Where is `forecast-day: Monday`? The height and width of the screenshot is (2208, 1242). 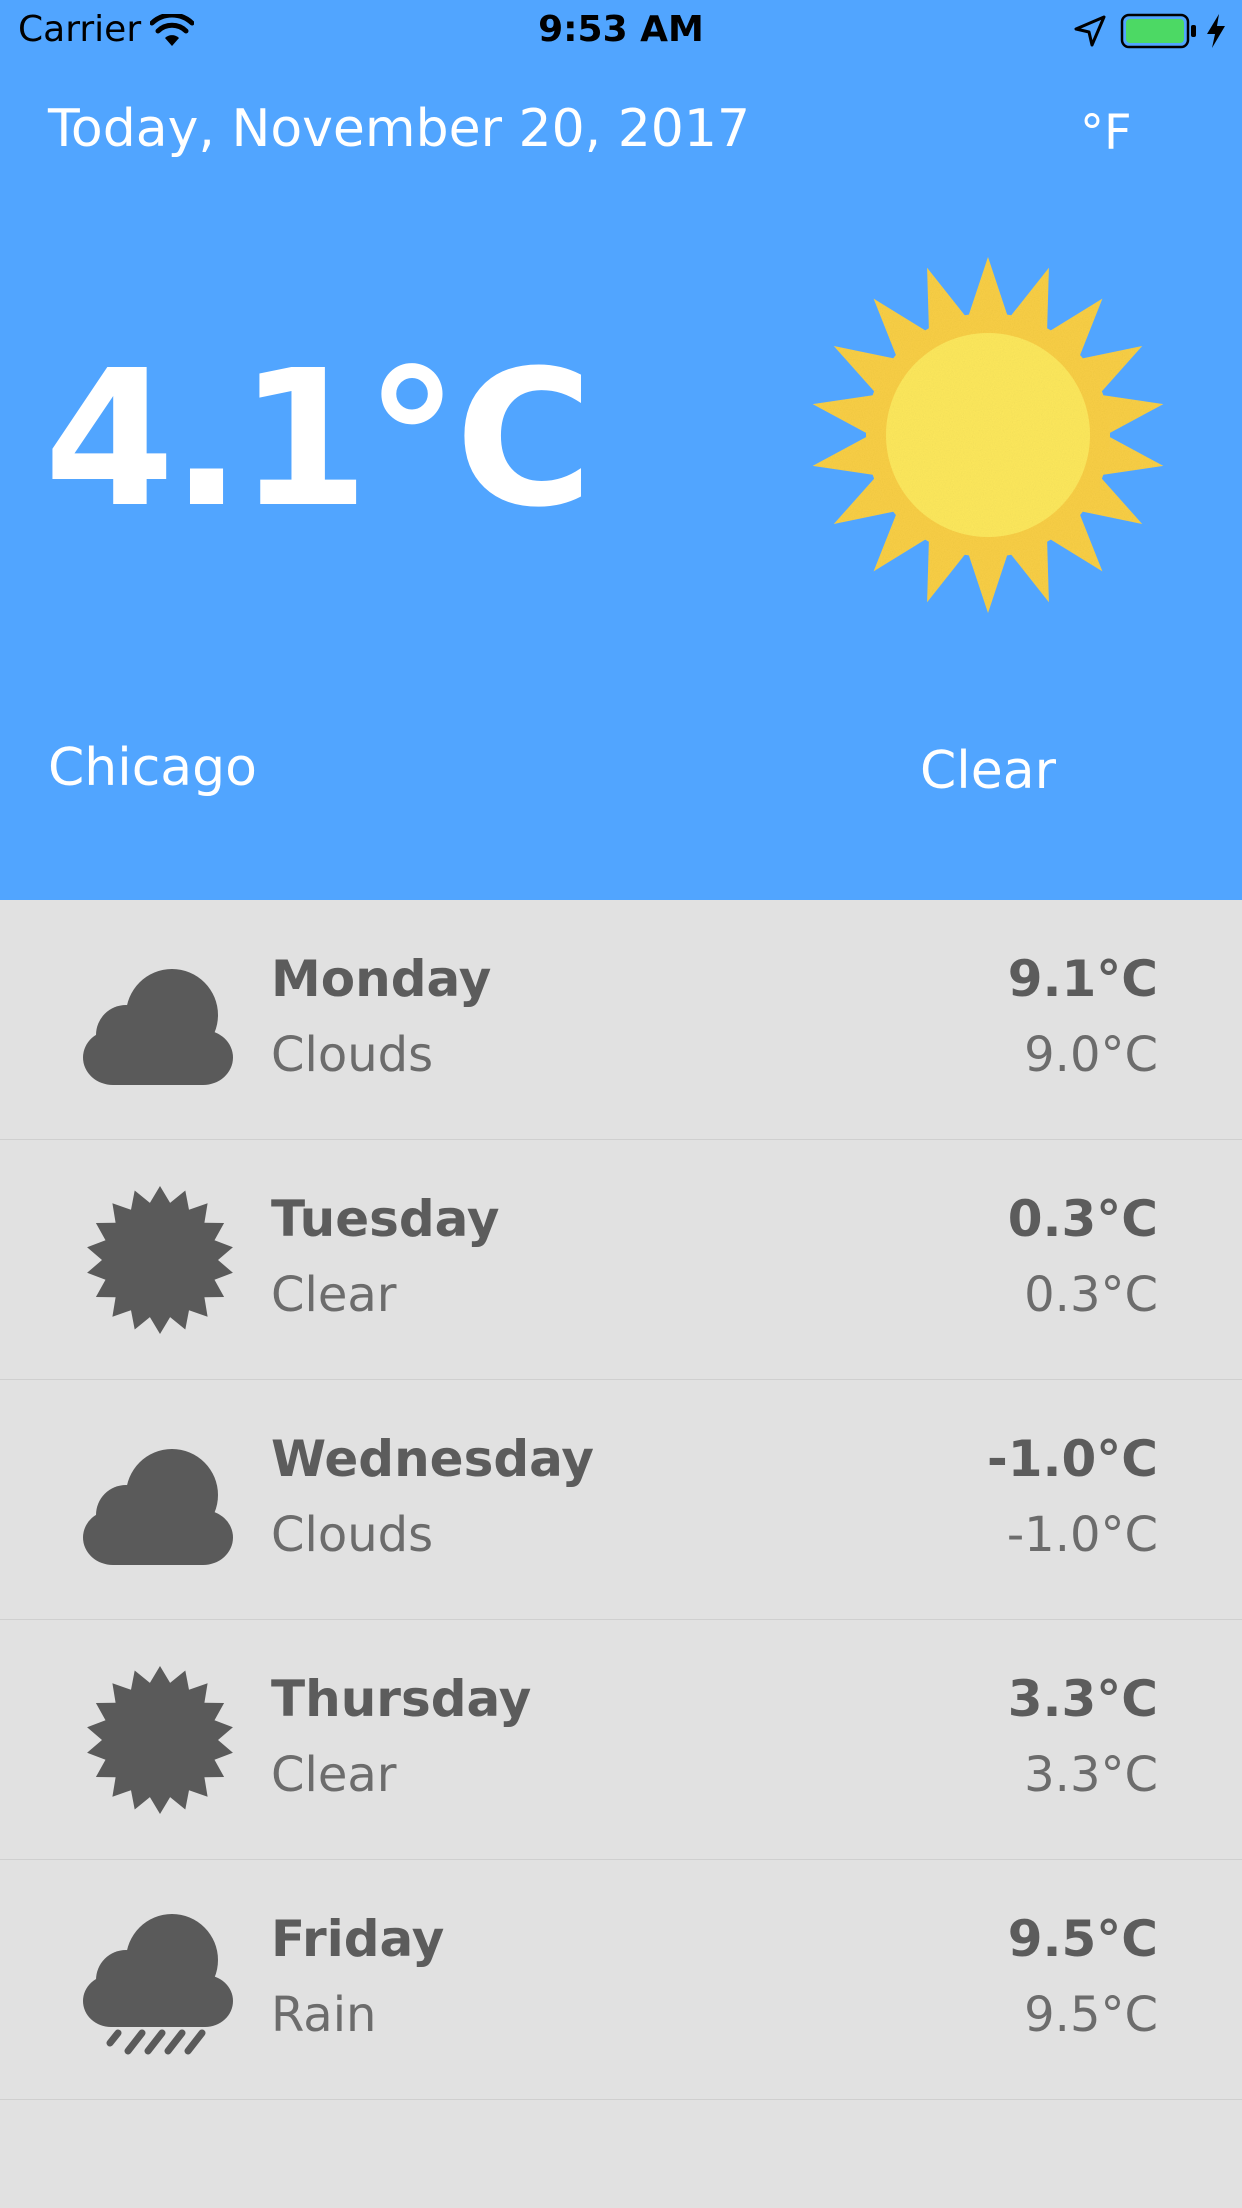 forecast-day: Monday is located at coordinates (381, 979).